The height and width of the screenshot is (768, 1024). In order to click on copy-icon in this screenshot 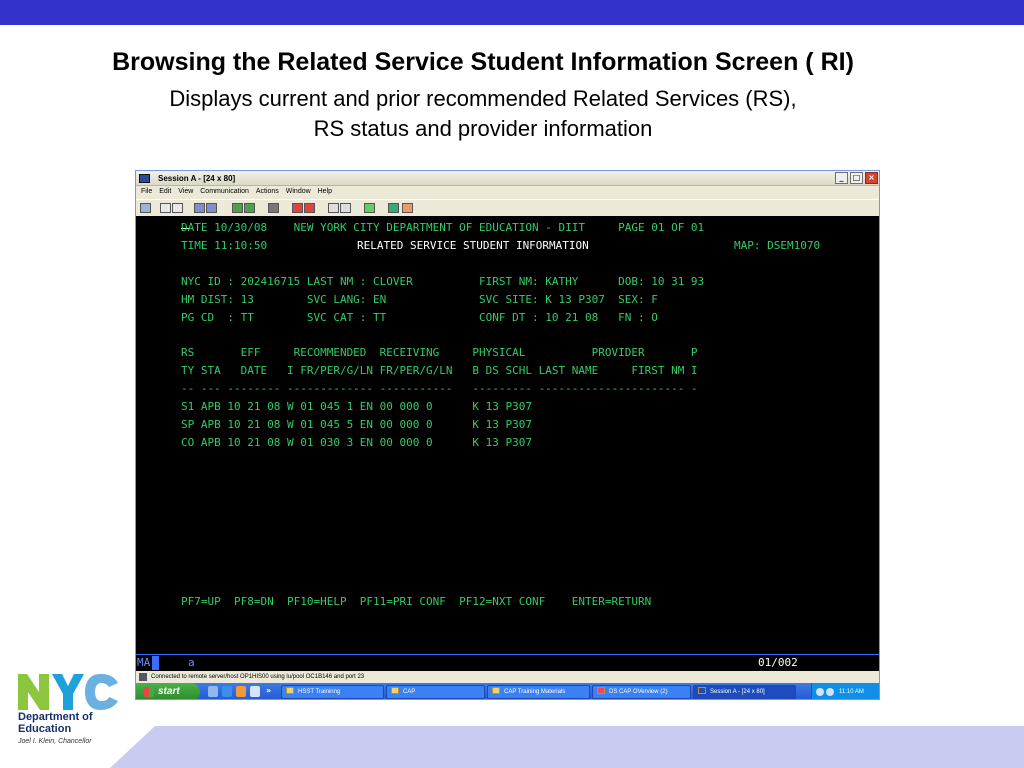, I will do `click(165, 208)`.